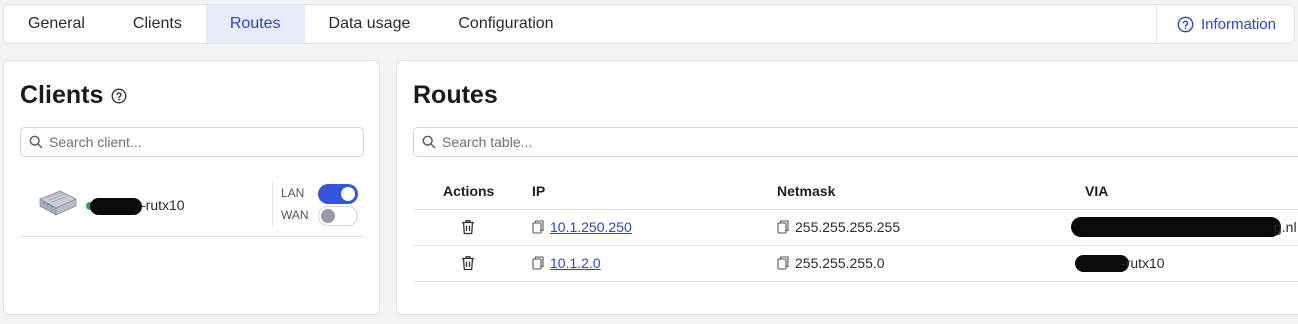 This screenshot has width=1298, height=324. I want to click on ip-link: 10.1.250.250, so click(591, 227).